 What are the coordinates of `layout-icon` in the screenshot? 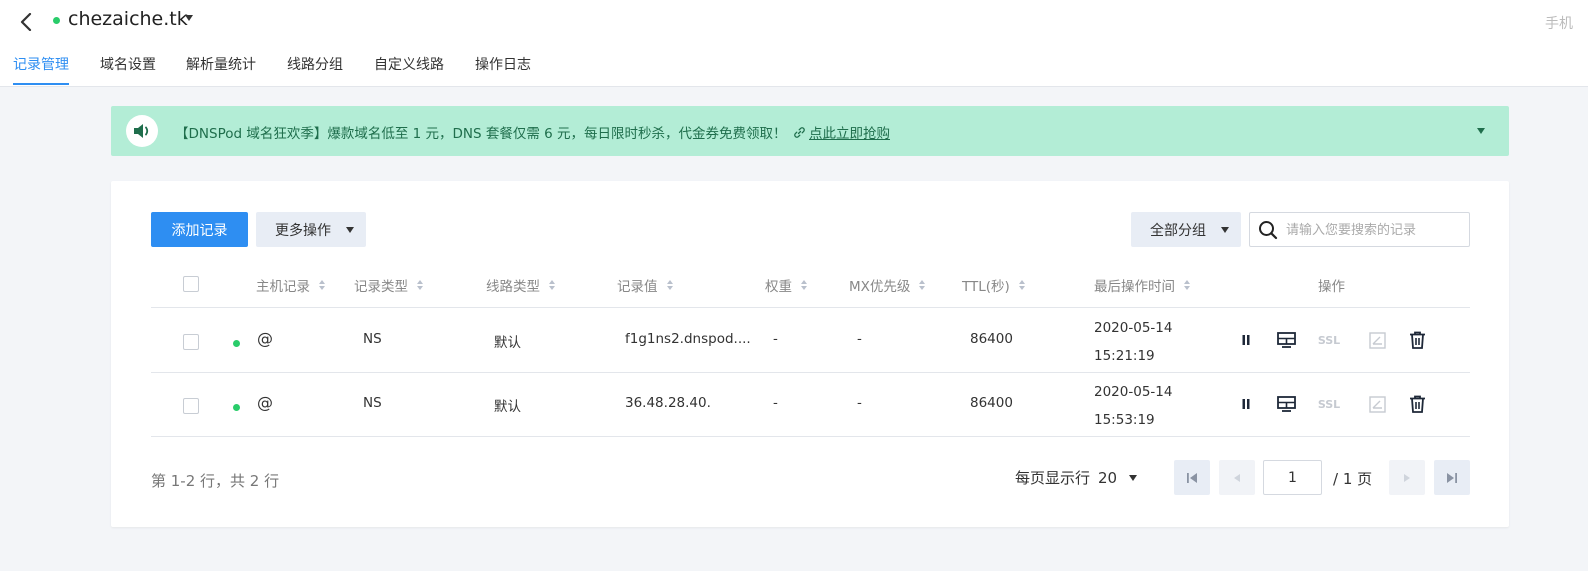 It's located at (1286, 340).